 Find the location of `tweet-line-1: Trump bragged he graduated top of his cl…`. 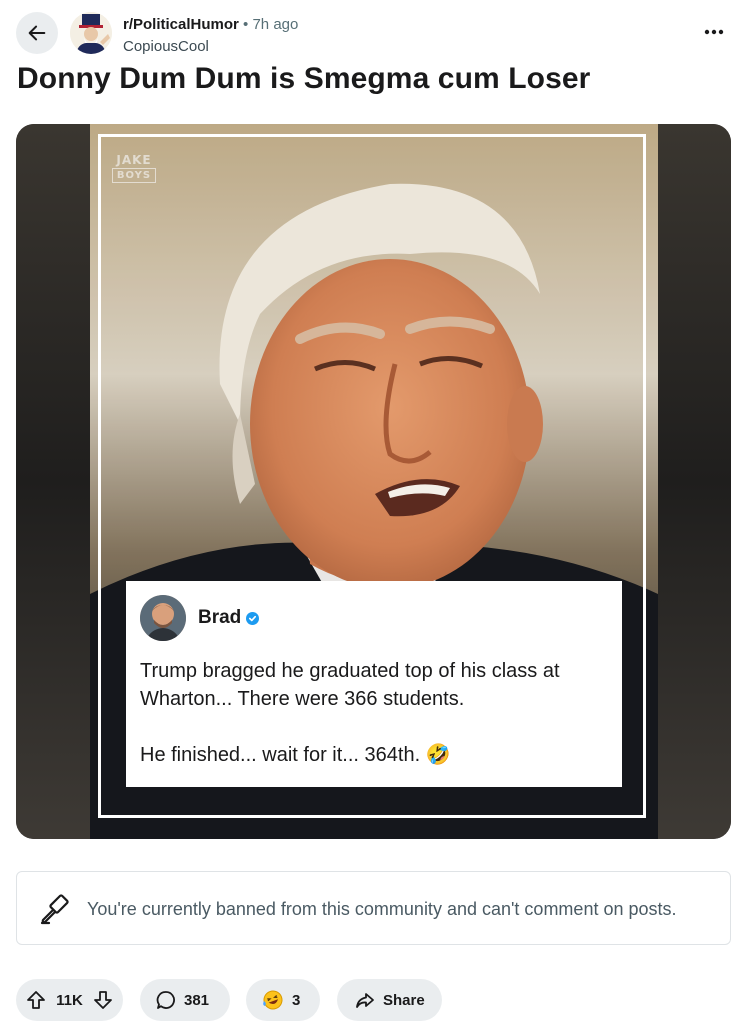

tweet-line-1: Trump bragged he graduated top of his cl… is located at coordinates (350, 685).